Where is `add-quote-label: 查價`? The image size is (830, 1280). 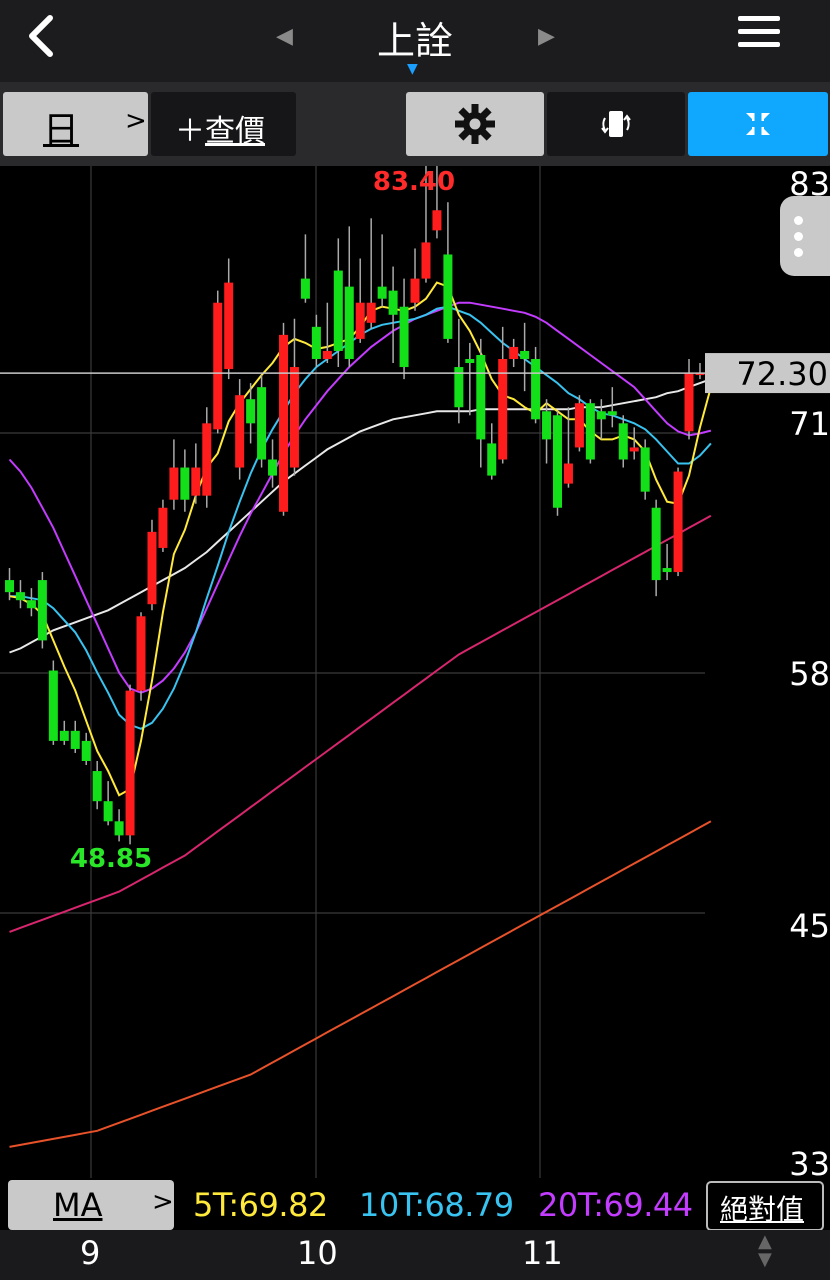 add-quote-label: 查價 is located at coordinates (235, 131).